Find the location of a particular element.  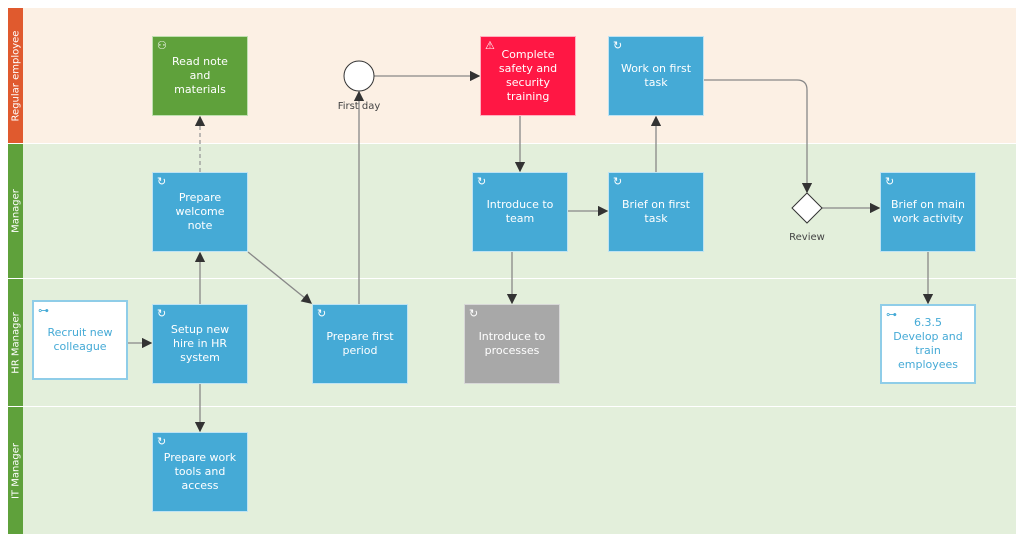

node-brief1: ↻ Brief on first task is located at coordinates (656, 212).